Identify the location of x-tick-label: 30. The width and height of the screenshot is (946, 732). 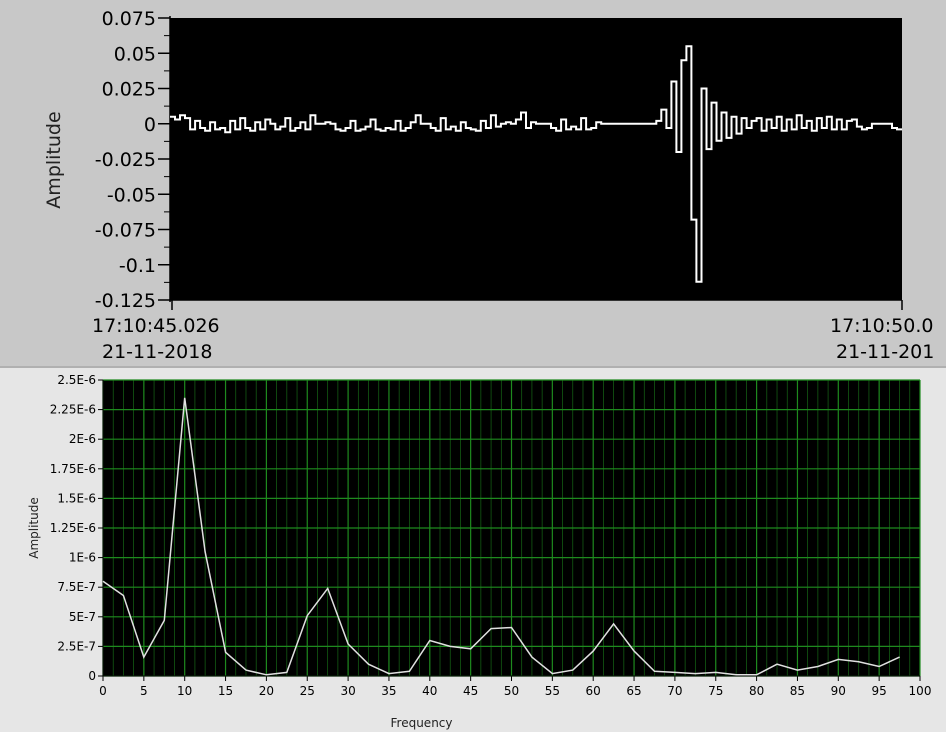
(347, 691).